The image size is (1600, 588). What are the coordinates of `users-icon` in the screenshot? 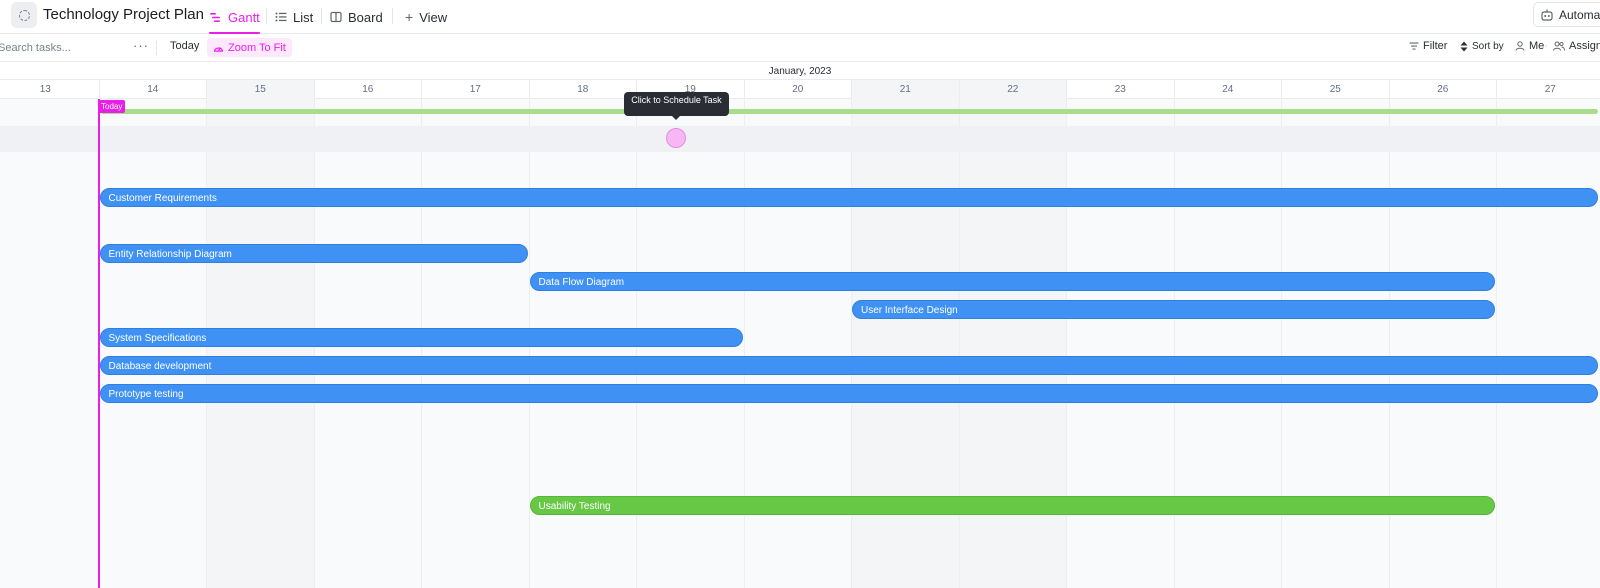 It's located at (1559, 46).